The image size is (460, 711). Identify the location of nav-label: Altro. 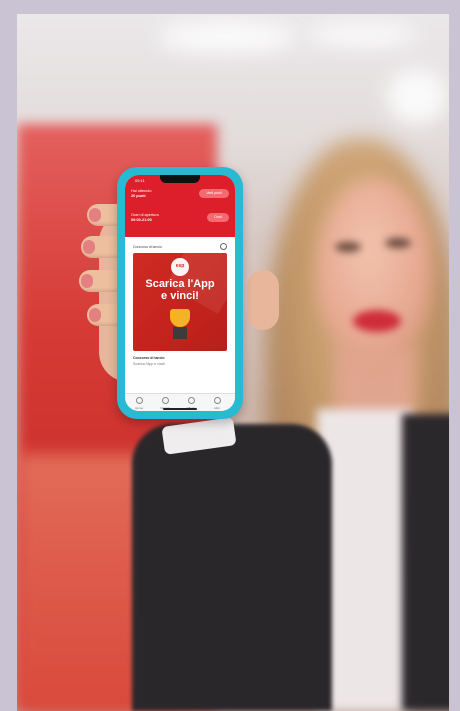
(217, 408).